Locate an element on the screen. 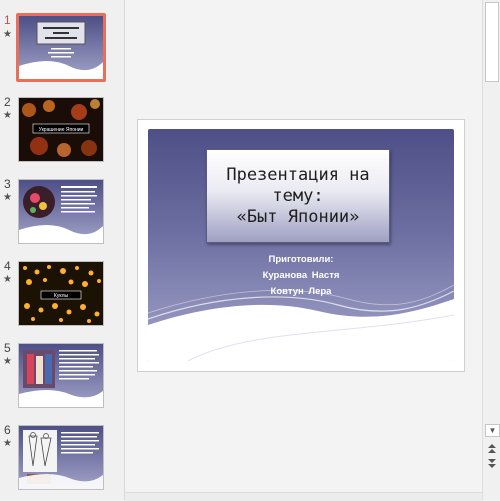 The width and height of the screenshot is (500, 501). slide-number: 6 is located at coordinates (7, 430).